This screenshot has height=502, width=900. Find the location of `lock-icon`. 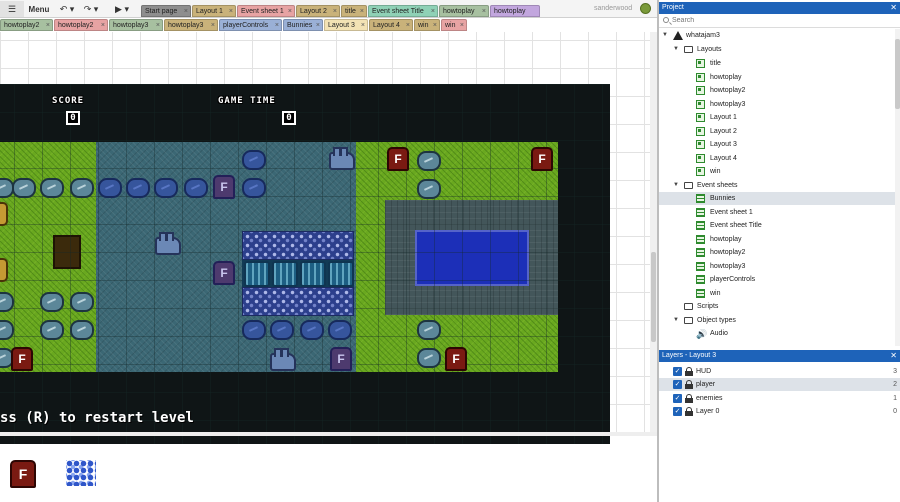

lock-icon is located at coordinates (689, 398).